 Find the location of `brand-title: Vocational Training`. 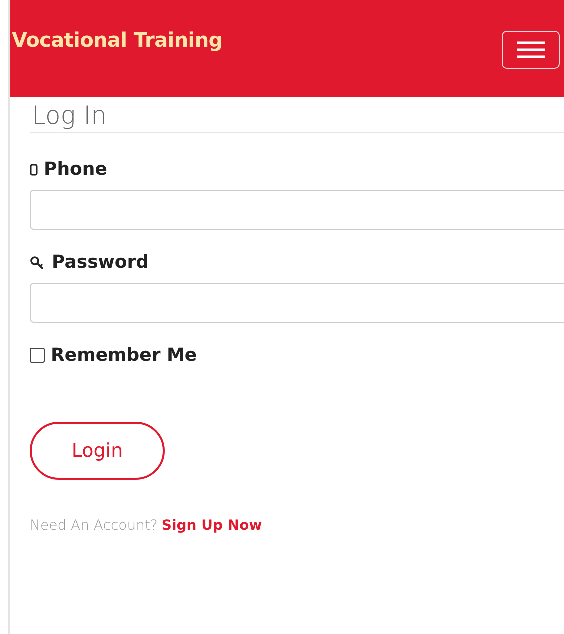

brand-title: Vocational Training is located at coordinates (117, 40).